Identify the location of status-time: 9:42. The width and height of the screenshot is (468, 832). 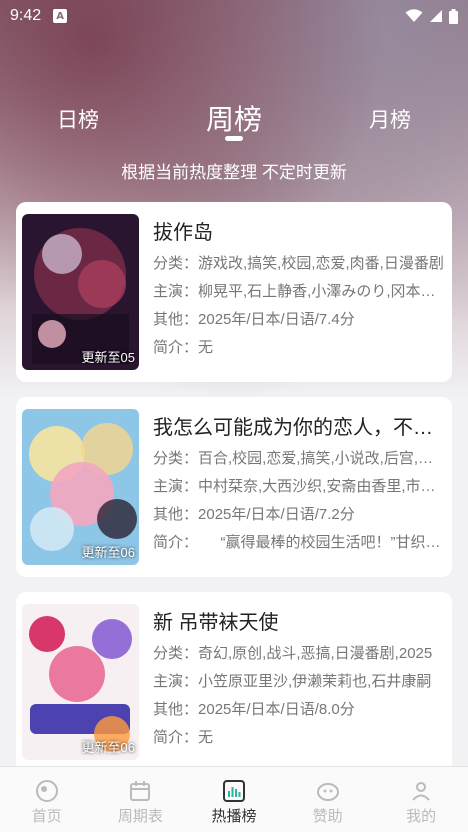
(26, 15).